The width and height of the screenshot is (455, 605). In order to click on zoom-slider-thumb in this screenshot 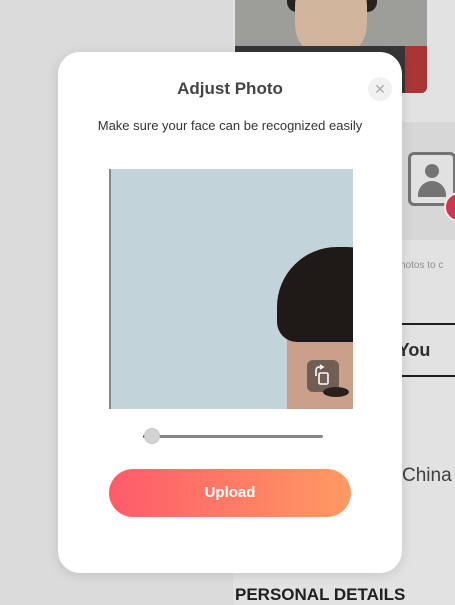, I will do `click(152, 436)`.